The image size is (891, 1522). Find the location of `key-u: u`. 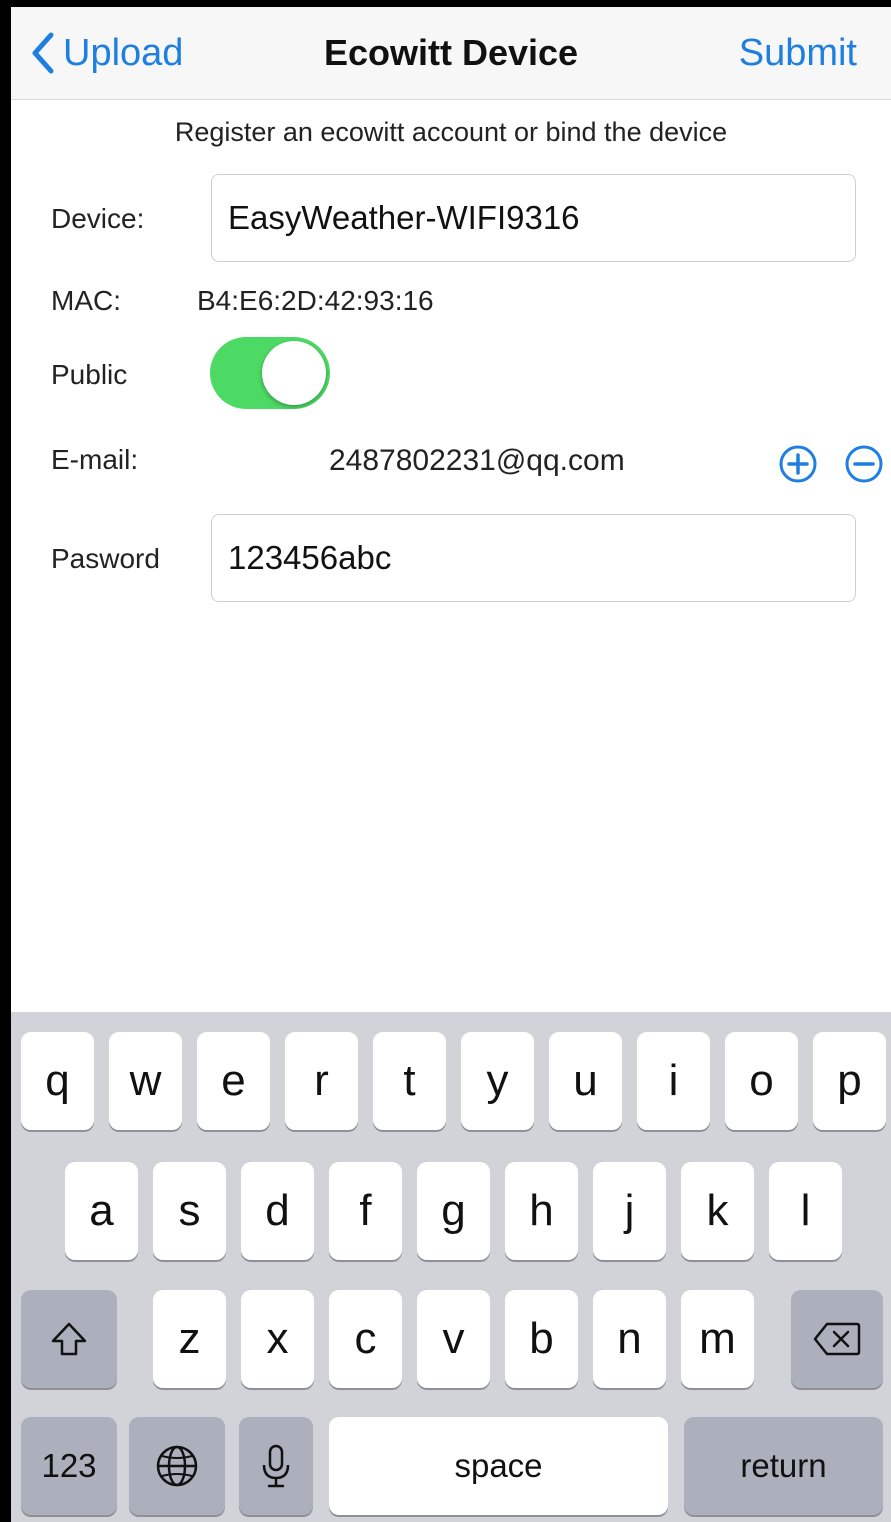

key-u: u is located at coordinates (585, 1081).